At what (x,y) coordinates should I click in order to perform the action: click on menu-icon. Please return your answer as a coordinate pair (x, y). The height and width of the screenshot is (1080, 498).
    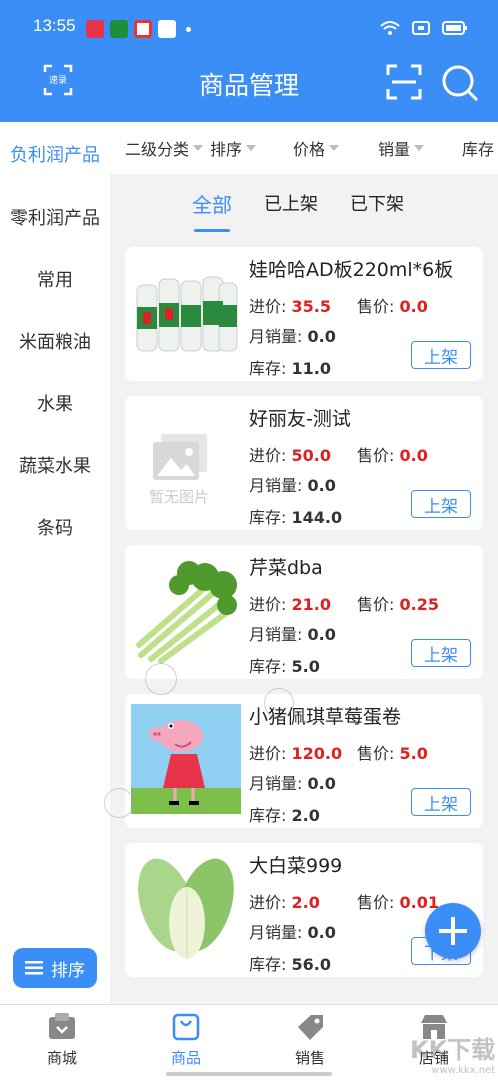
    Looking at the image, I should click on (34, 968).